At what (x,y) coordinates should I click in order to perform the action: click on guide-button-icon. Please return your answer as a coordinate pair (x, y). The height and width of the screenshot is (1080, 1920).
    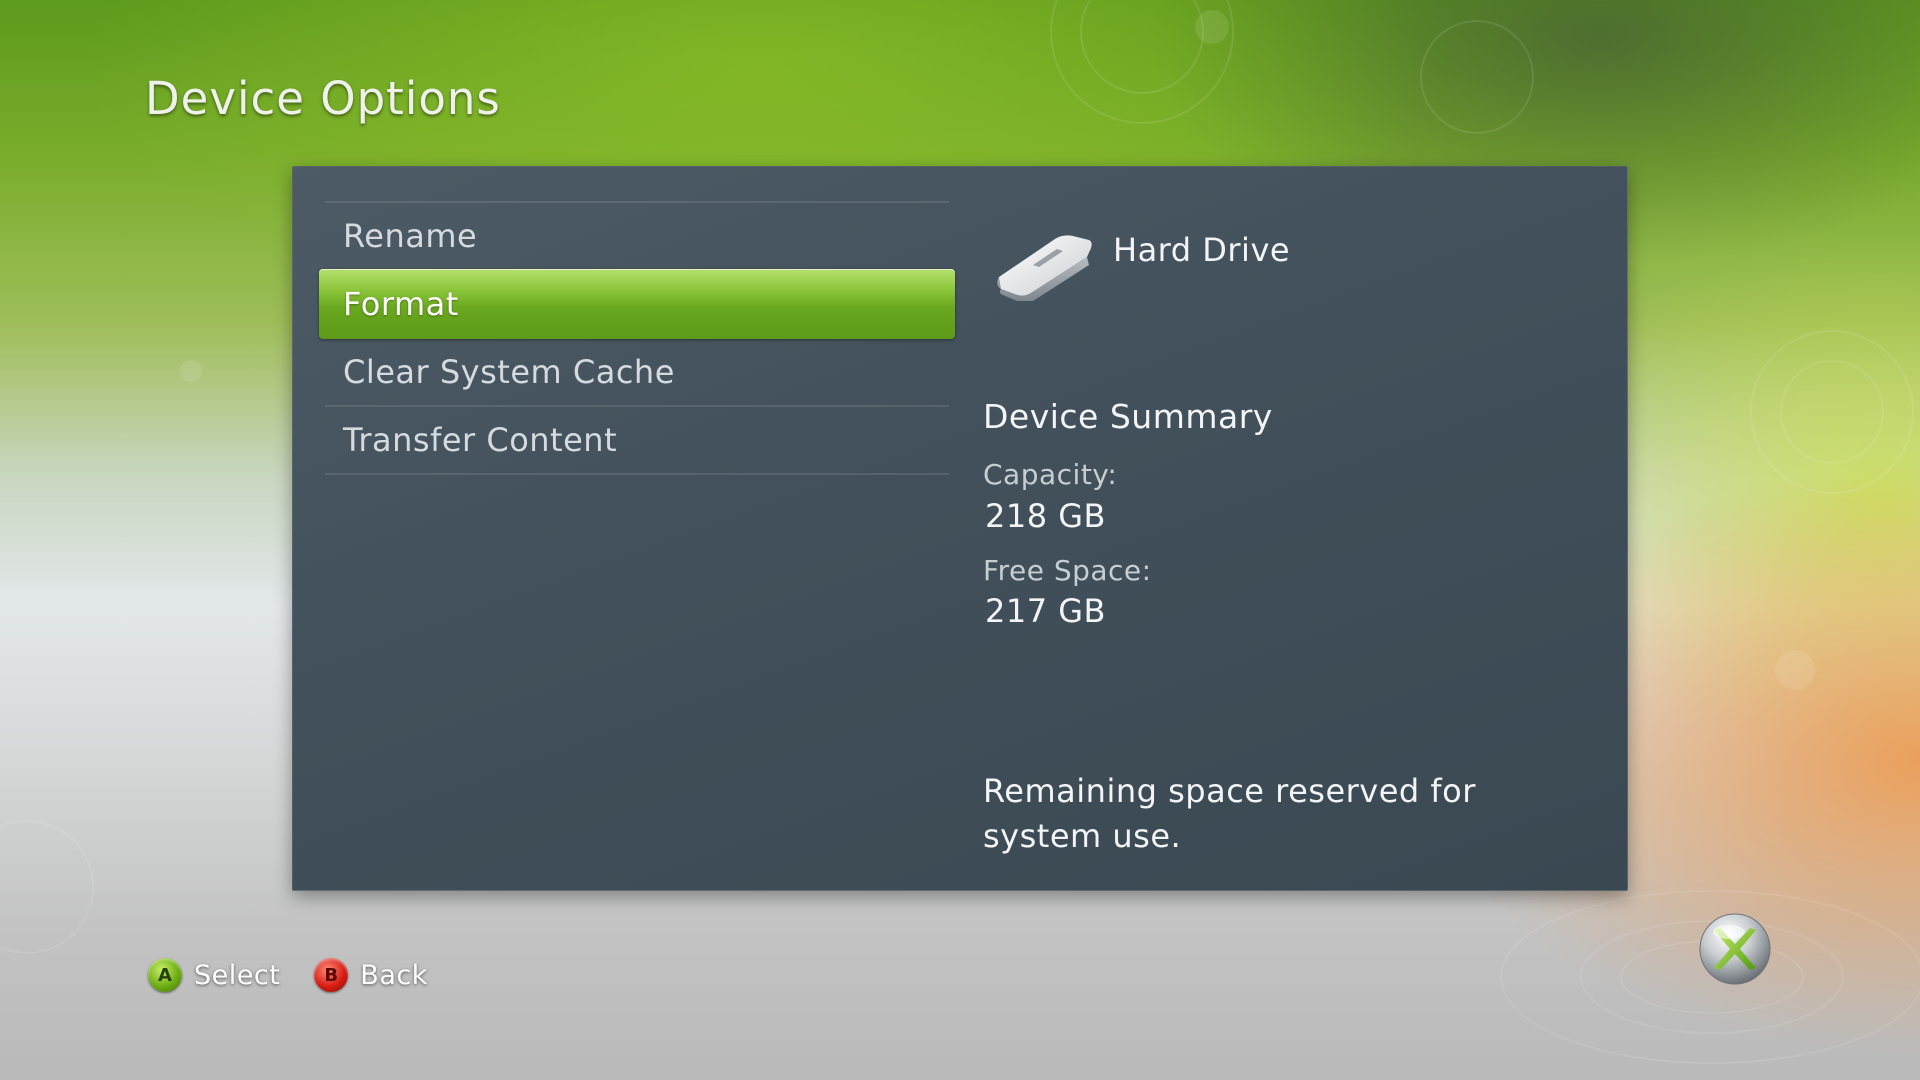
    Looking at the image, I should click on (1735, 951).